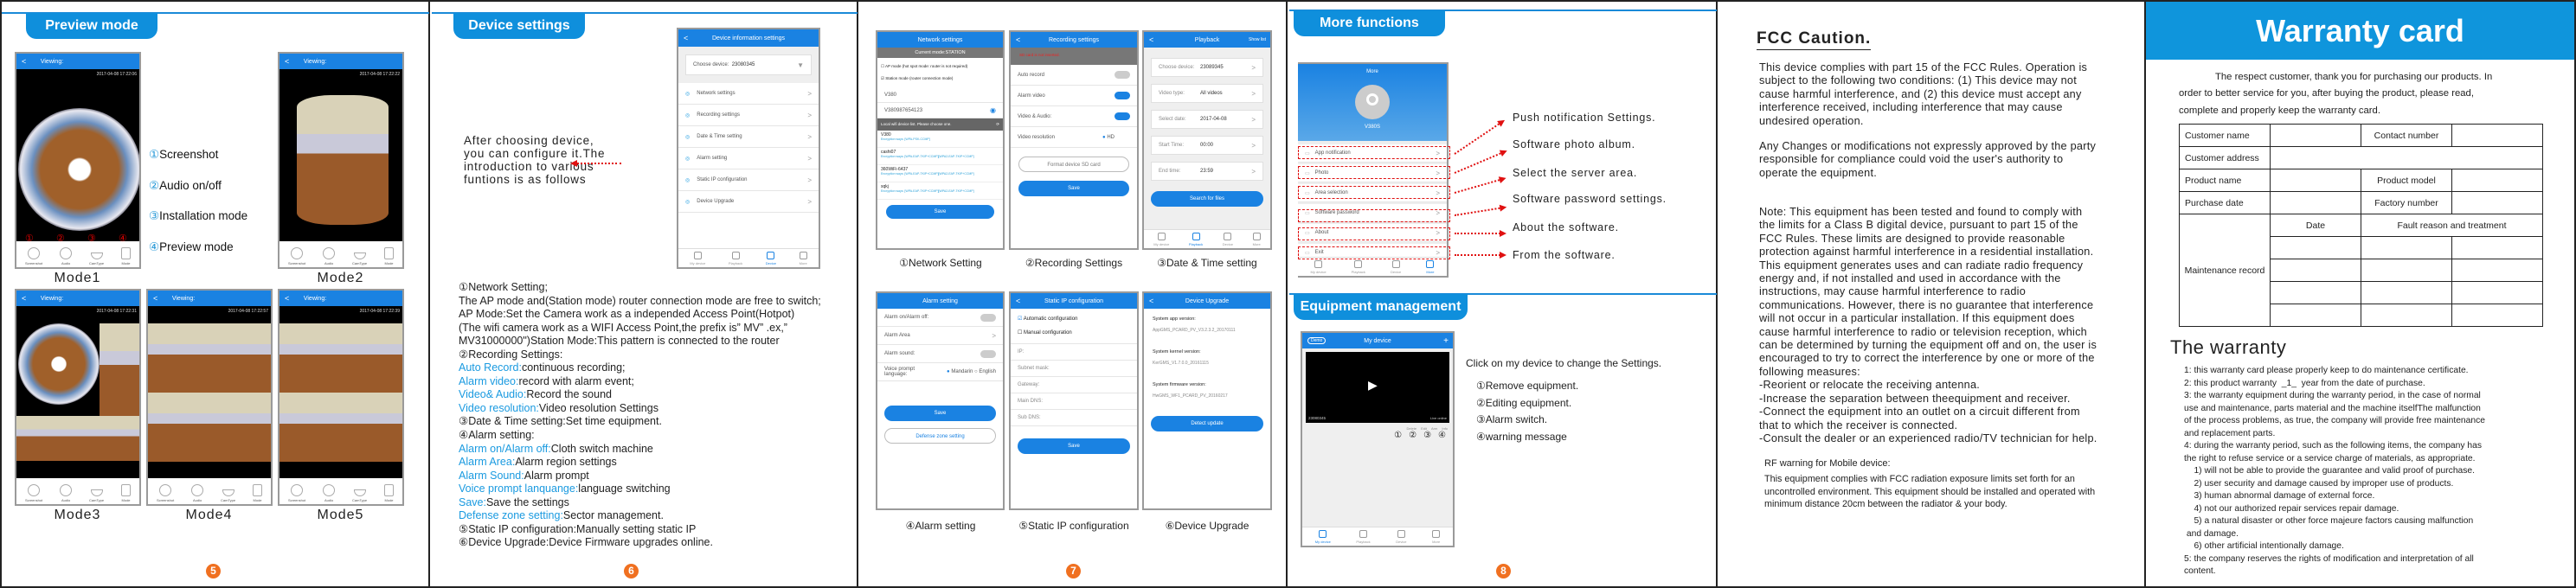 This screenshot has width=2576, height=588. I want to click on purchase-date-field, so click(2315, 202).